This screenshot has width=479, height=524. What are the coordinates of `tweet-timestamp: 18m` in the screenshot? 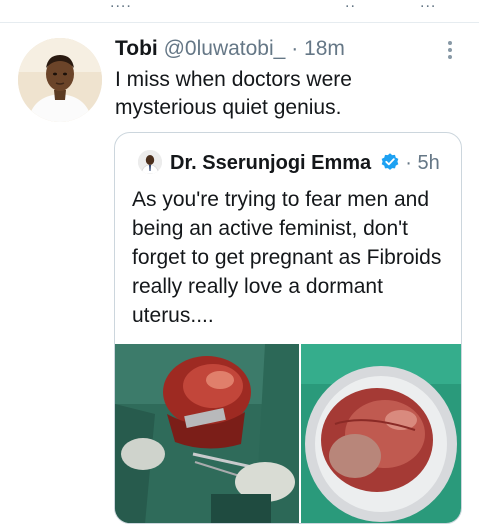 It's located at (324, 48).